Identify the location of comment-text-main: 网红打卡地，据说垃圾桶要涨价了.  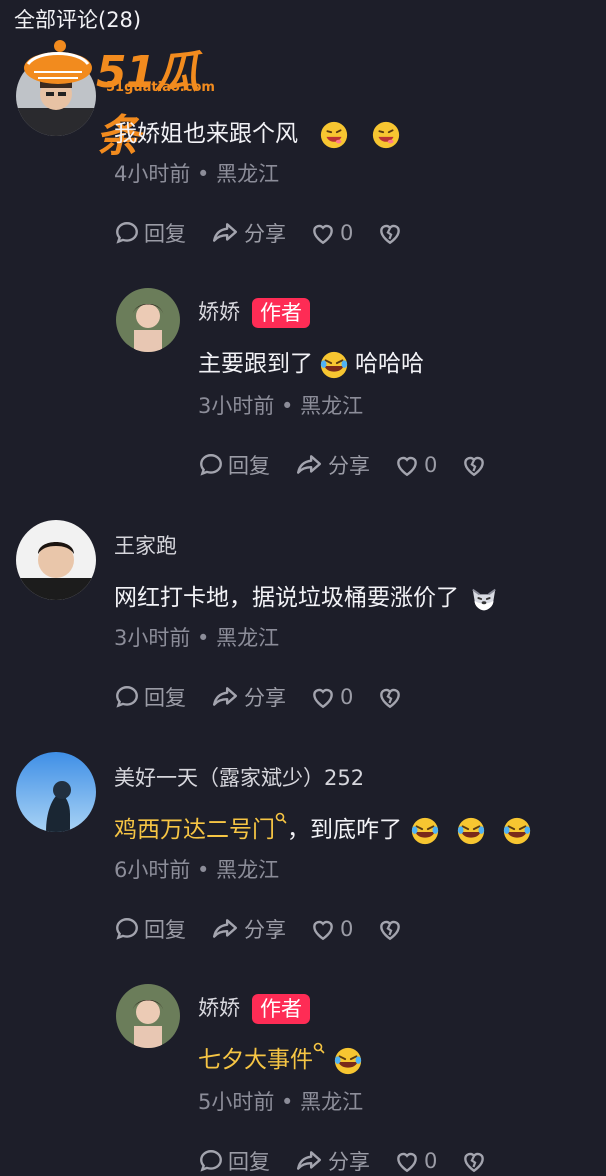
(286, 598).